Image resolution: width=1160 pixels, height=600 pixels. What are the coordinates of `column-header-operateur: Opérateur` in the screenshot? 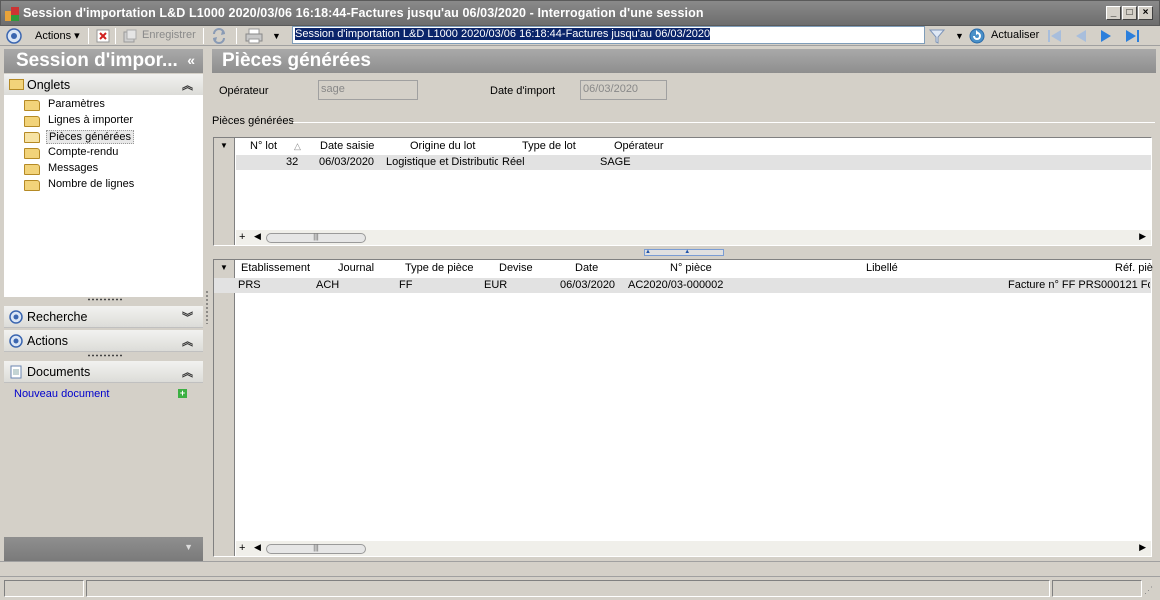 It's located at (639, 146).